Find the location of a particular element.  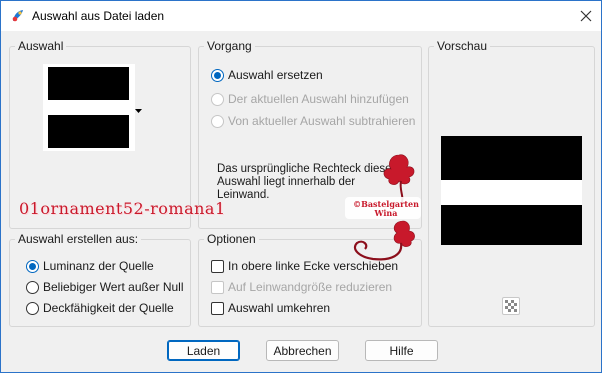

radio-label: Luminanz der Quelle is located at coordinates (98, 266).